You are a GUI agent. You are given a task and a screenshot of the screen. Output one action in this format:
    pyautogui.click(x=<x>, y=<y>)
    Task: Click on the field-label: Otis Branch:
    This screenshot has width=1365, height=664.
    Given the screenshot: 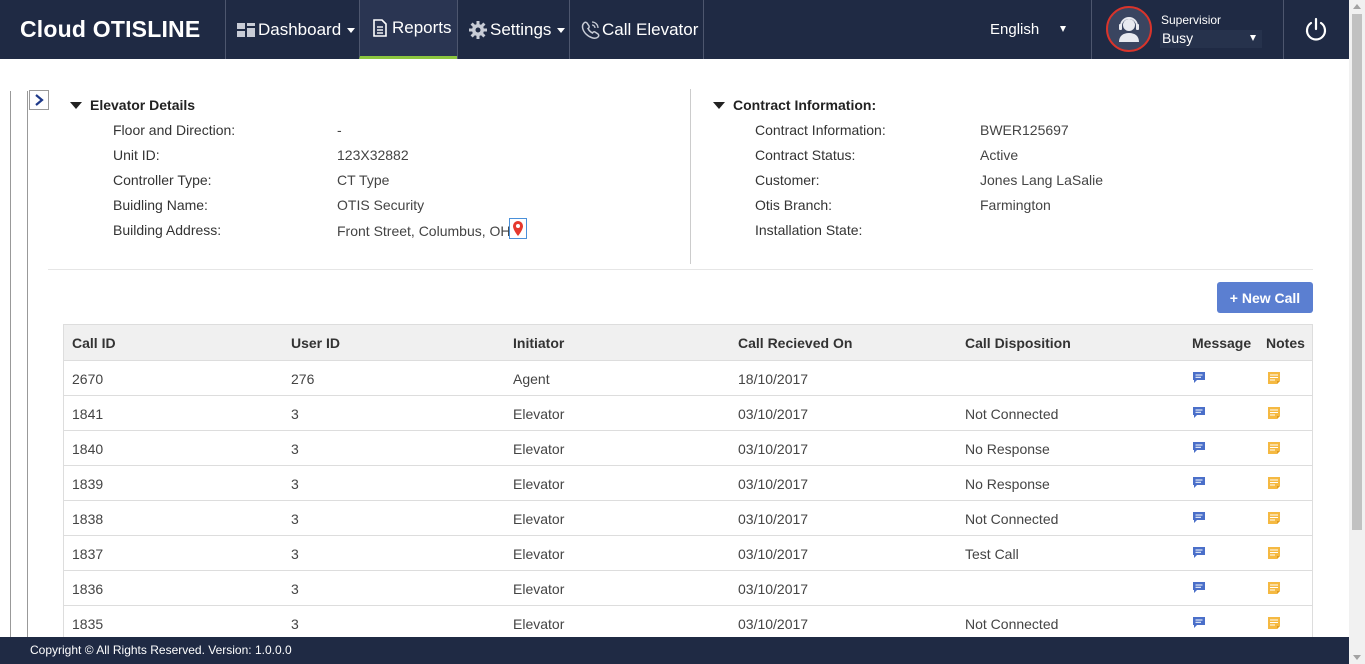 What is the action you would take?
    pyautogui.click(x=794, y=205)
    